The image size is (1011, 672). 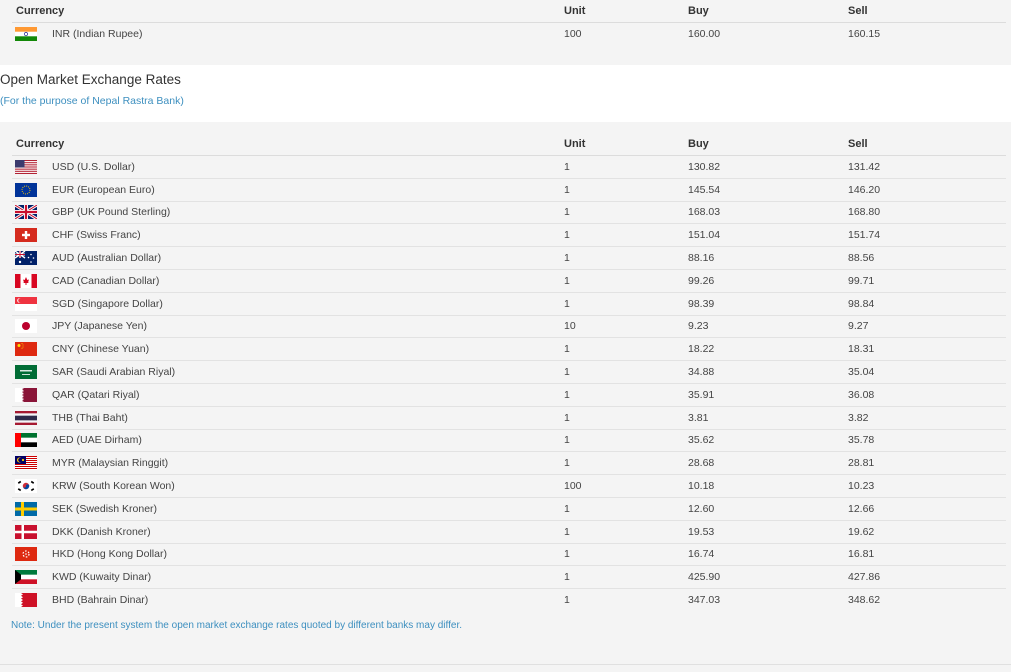 I want to click on sell-rate-cell: 19.62, so click(x=927, y=532).